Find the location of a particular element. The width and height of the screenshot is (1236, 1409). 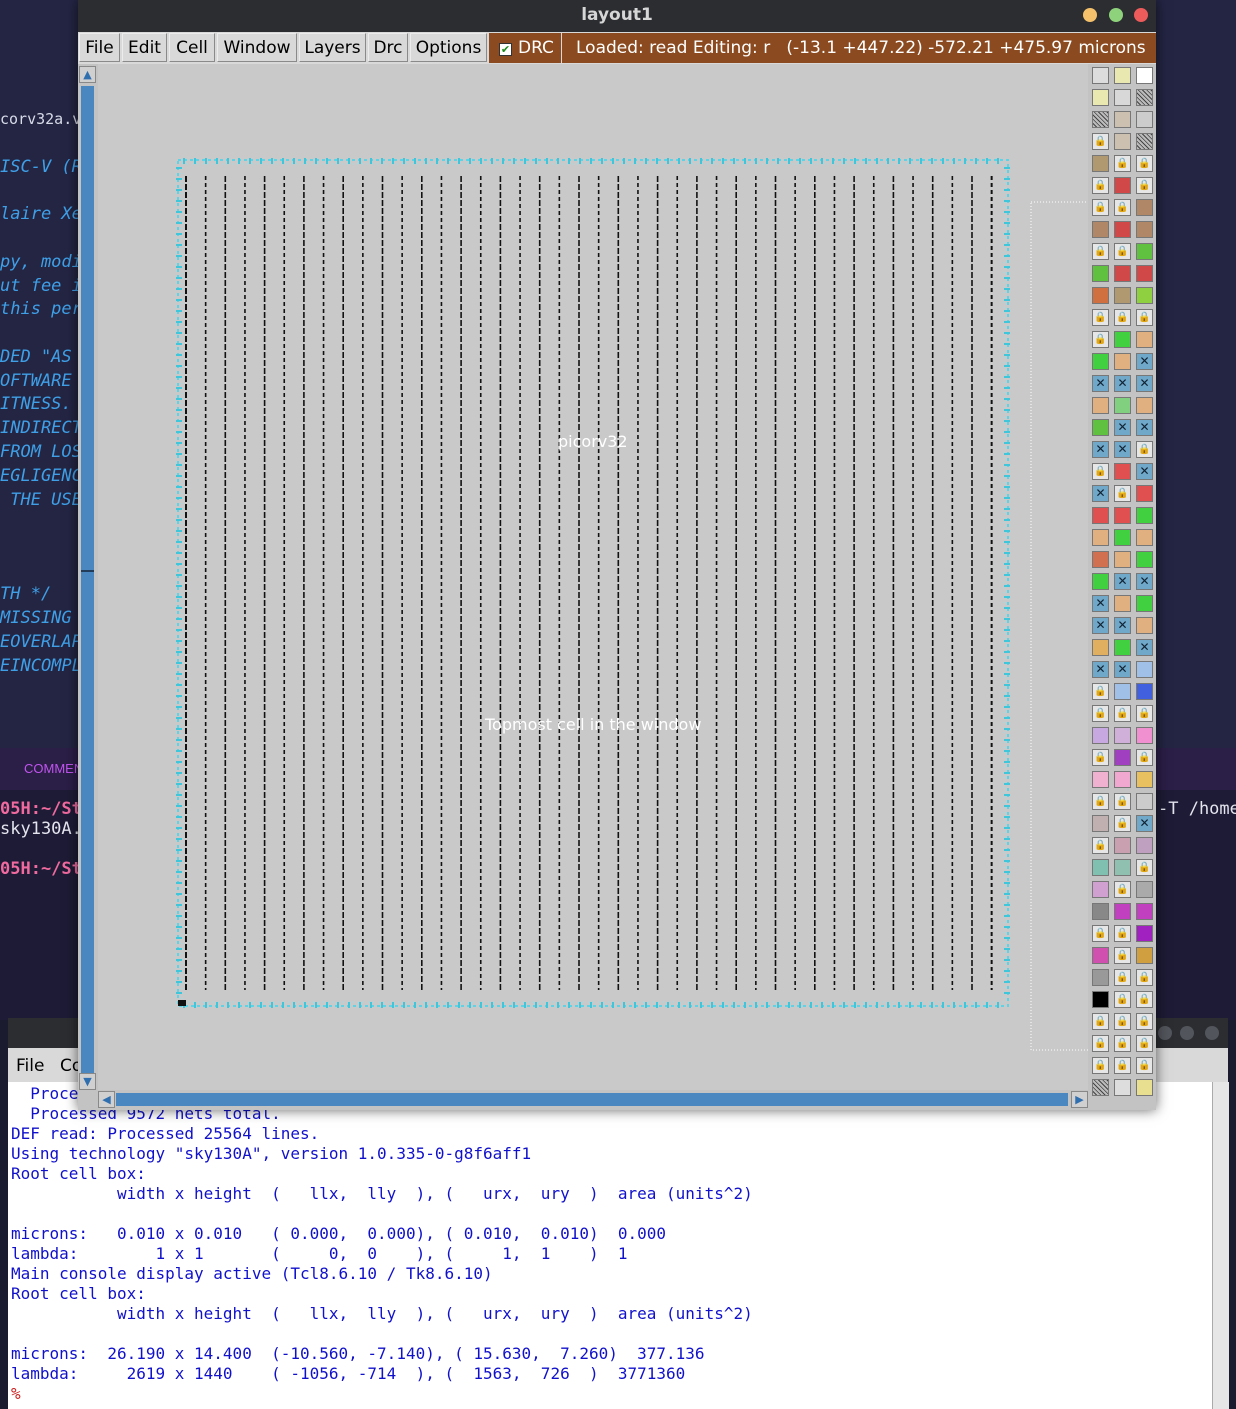

menu-edit: Edit is located at coordinates (144, 47).